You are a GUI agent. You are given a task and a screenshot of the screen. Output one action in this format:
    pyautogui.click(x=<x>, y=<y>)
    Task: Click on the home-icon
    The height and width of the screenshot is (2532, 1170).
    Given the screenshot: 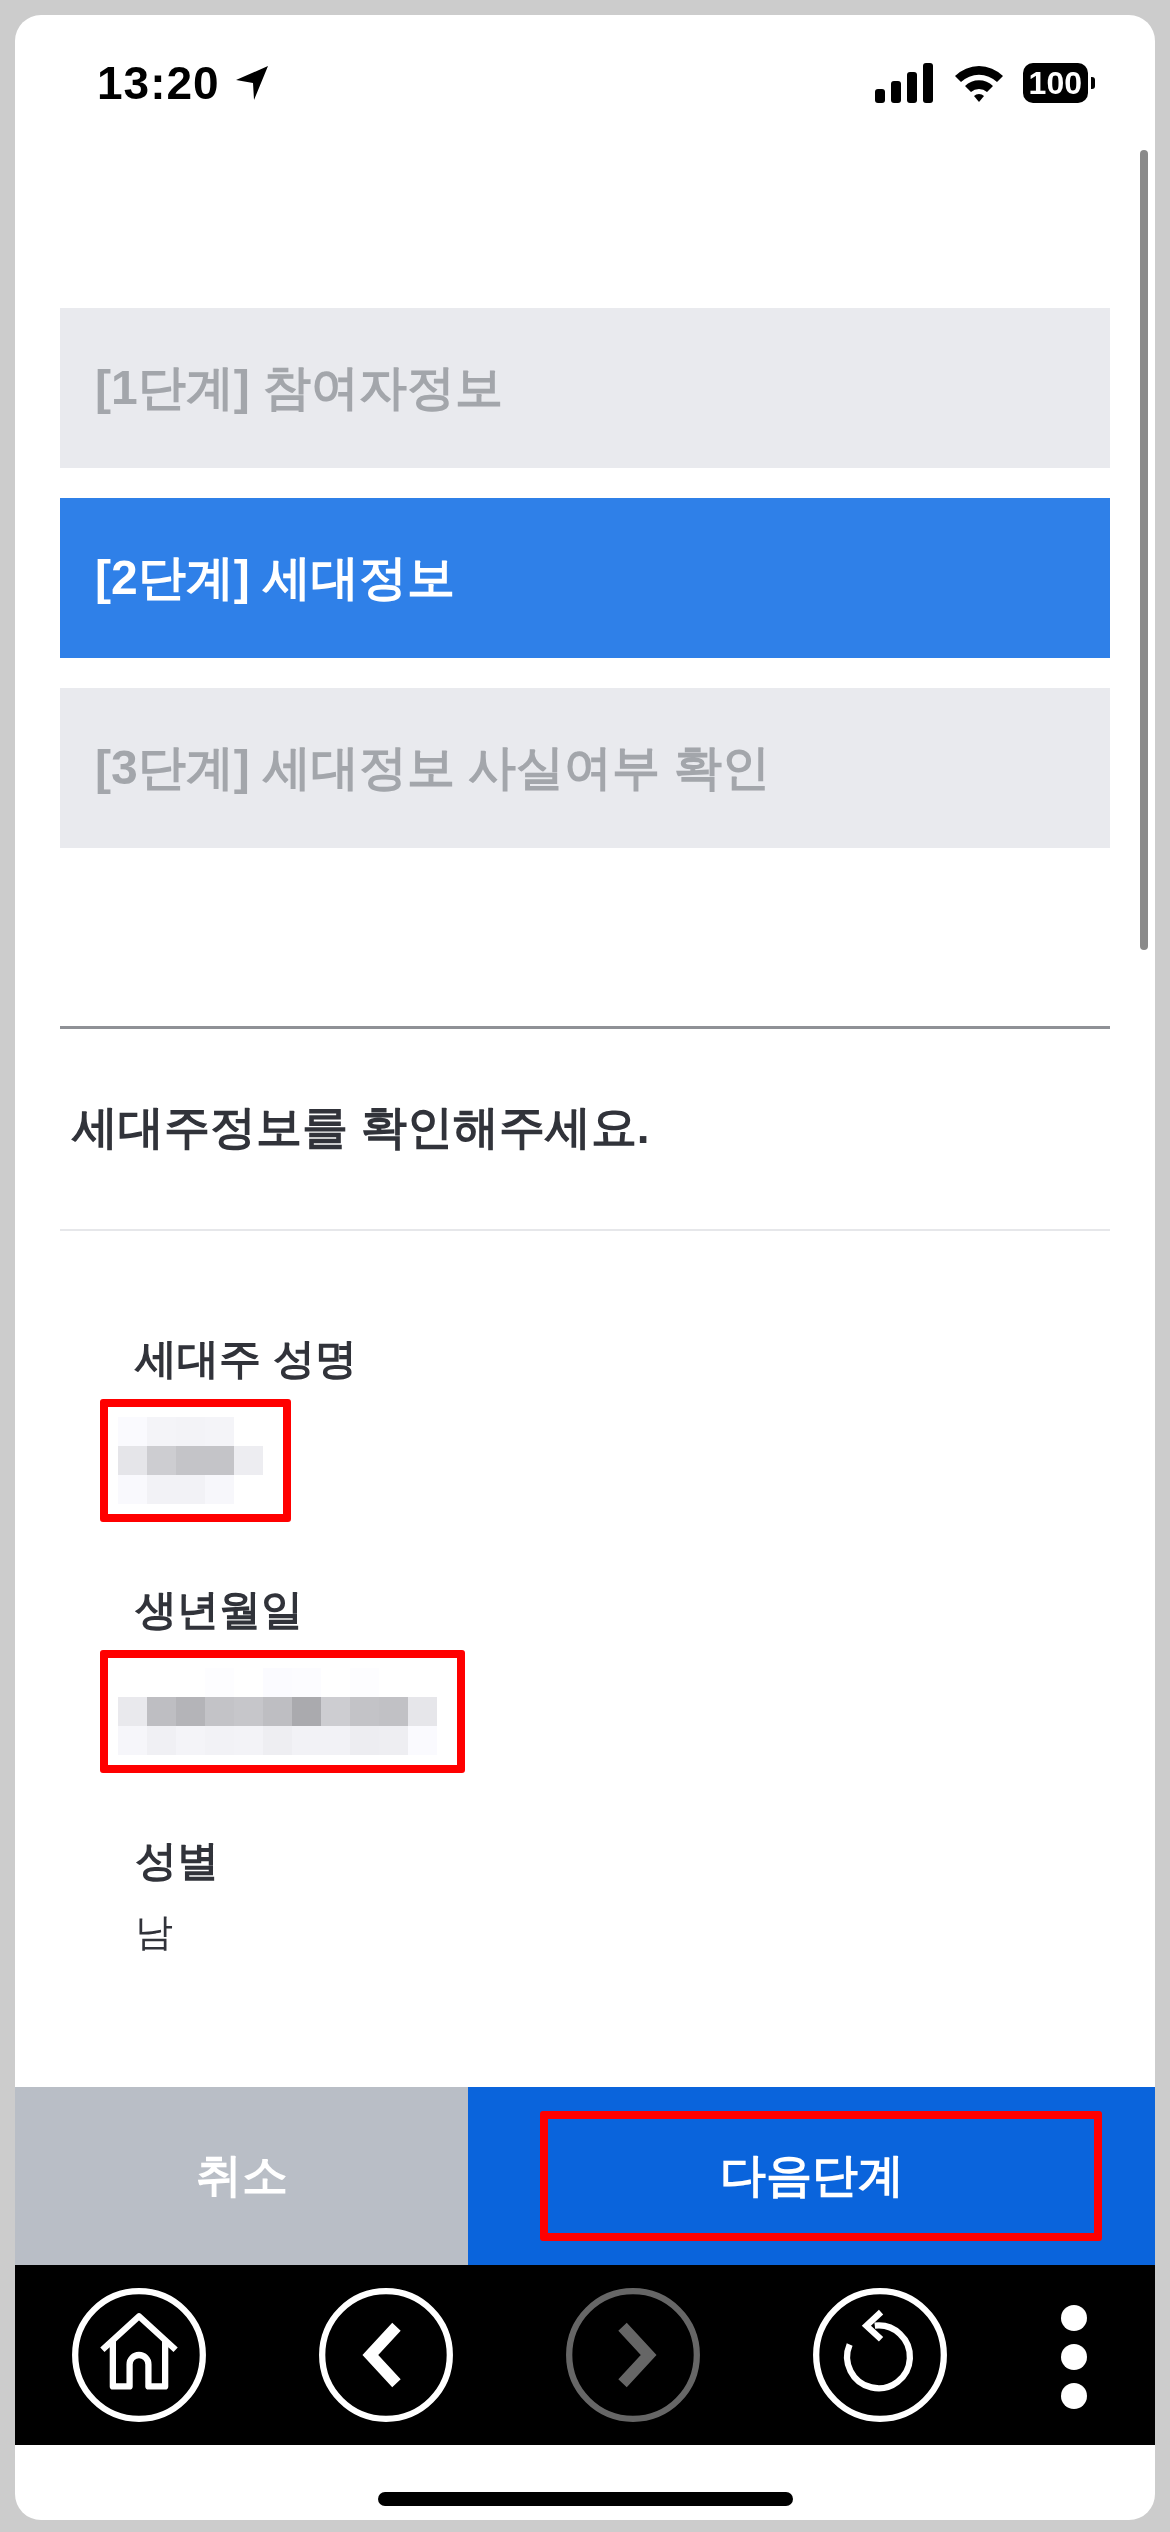 What is the action you would take?
    pyautogui.click(x=138, y=2355)
    